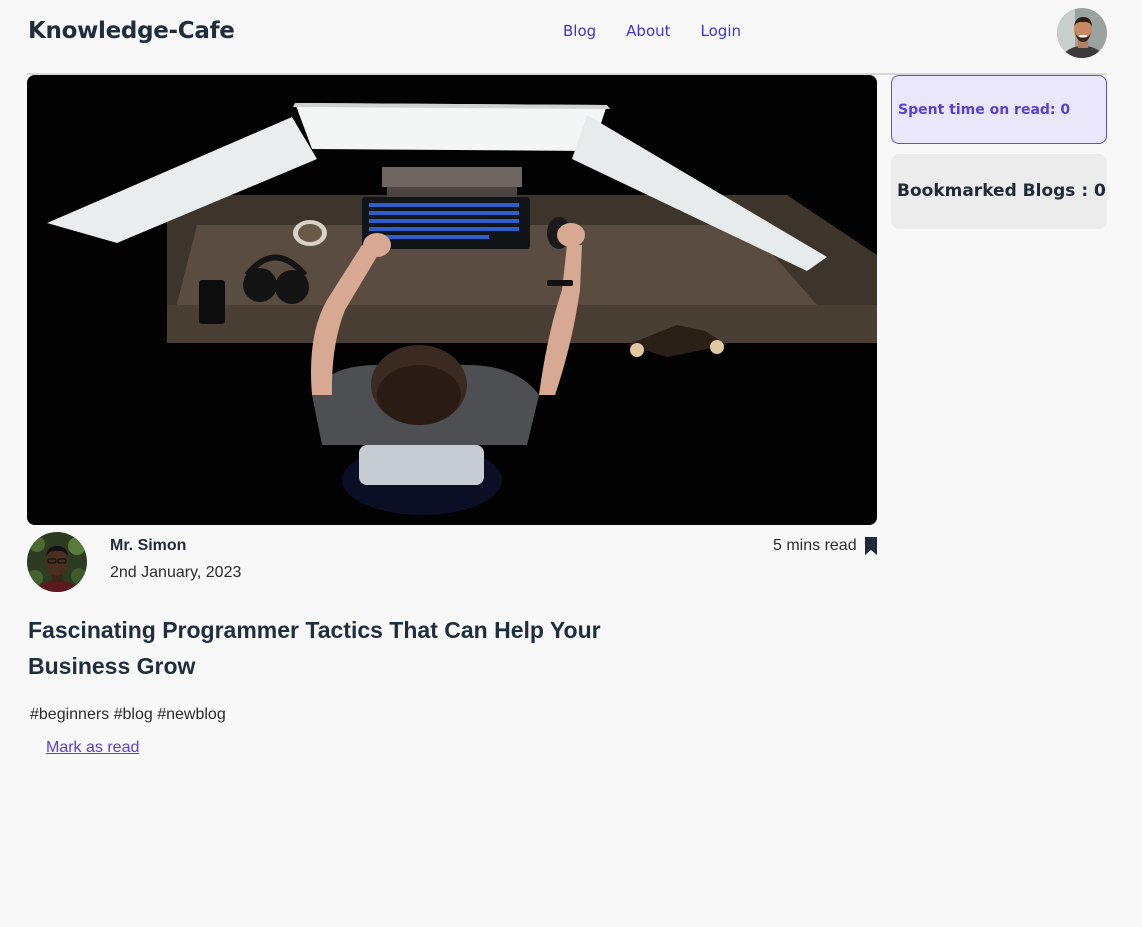  What do you see at coordinates (871, 546) in the screenshot?
I see `bookmark-icon` at bounding box center [871, 546].